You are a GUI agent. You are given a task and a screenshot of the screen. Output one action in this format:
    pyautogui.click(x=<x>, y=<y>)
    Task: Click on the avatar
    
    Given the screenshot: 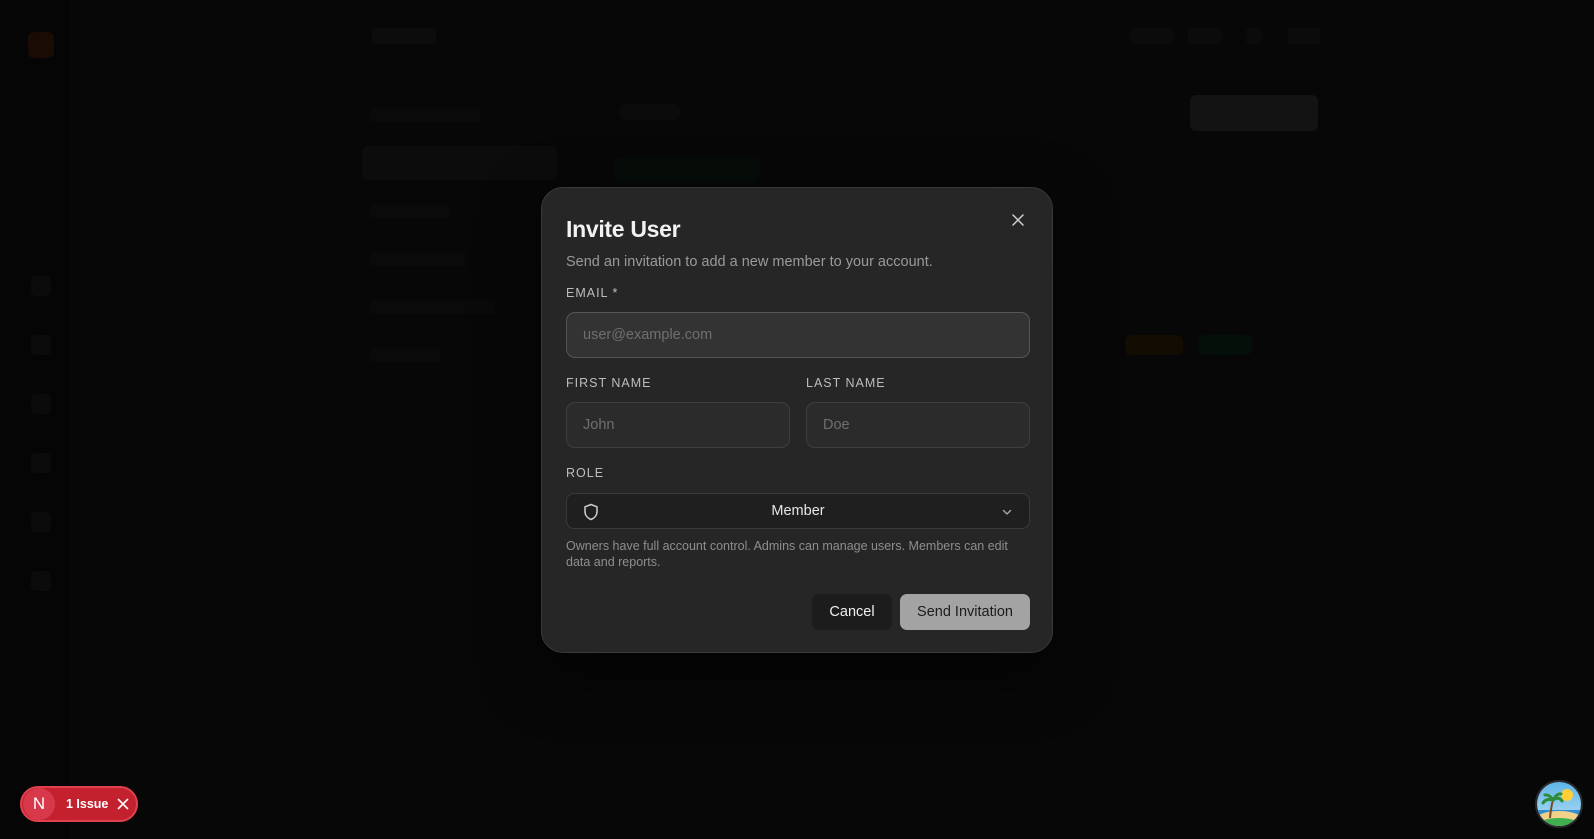 What is the action you would take?
    pyautogui.click(x=1559, y=804)
    